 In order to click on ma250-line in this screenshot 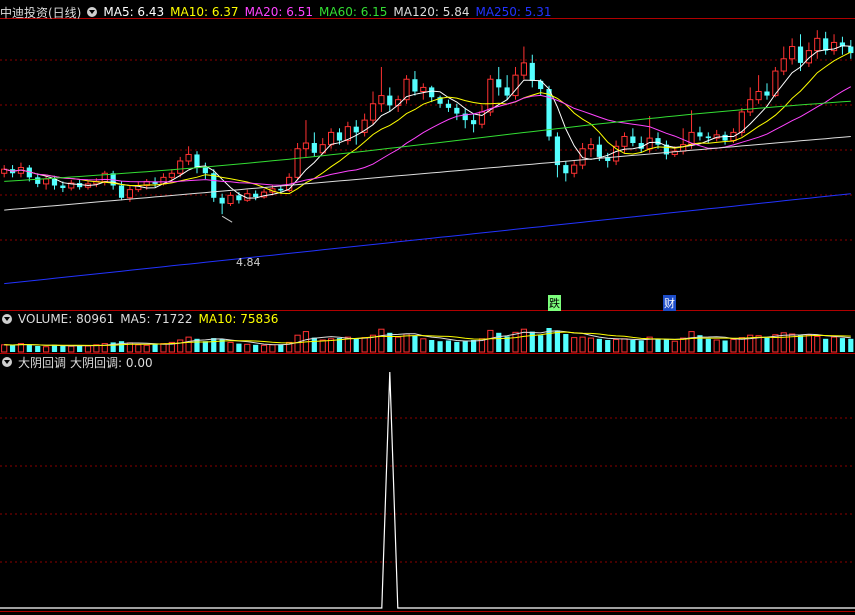, I will do `click(427, 239)`.